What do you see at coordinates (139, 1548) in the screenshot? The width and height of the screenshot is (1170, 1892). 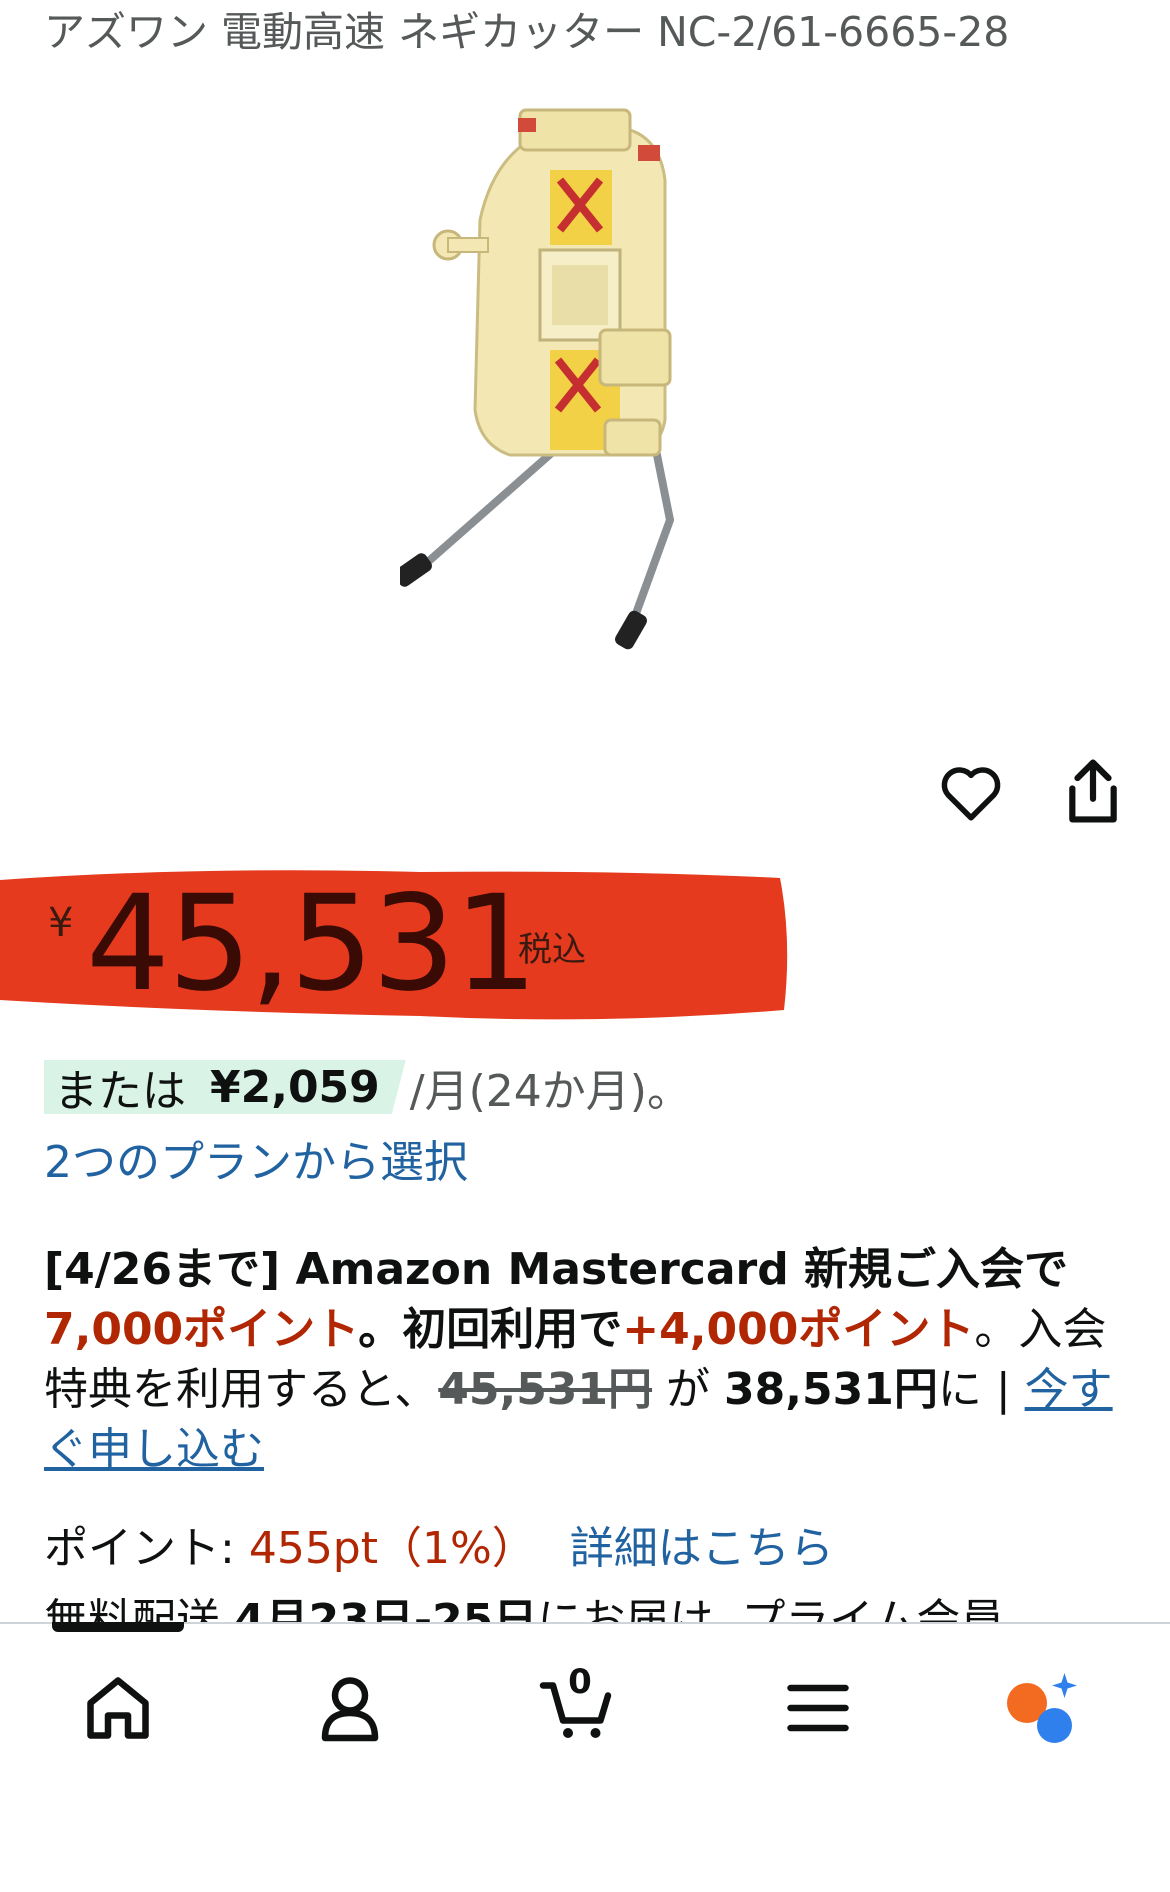 I see `points-label: ポイント:` at bounding box center [139, 1548].